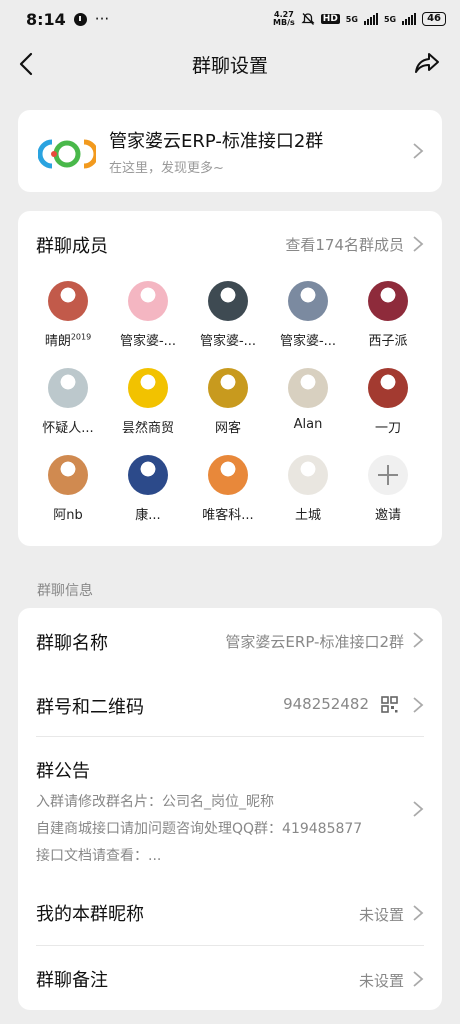 The width and height of the screenshot is (460, 1024). Describe the element at coordinates (228, 475) in the screenshot. I see `fox-avatar` at that location.